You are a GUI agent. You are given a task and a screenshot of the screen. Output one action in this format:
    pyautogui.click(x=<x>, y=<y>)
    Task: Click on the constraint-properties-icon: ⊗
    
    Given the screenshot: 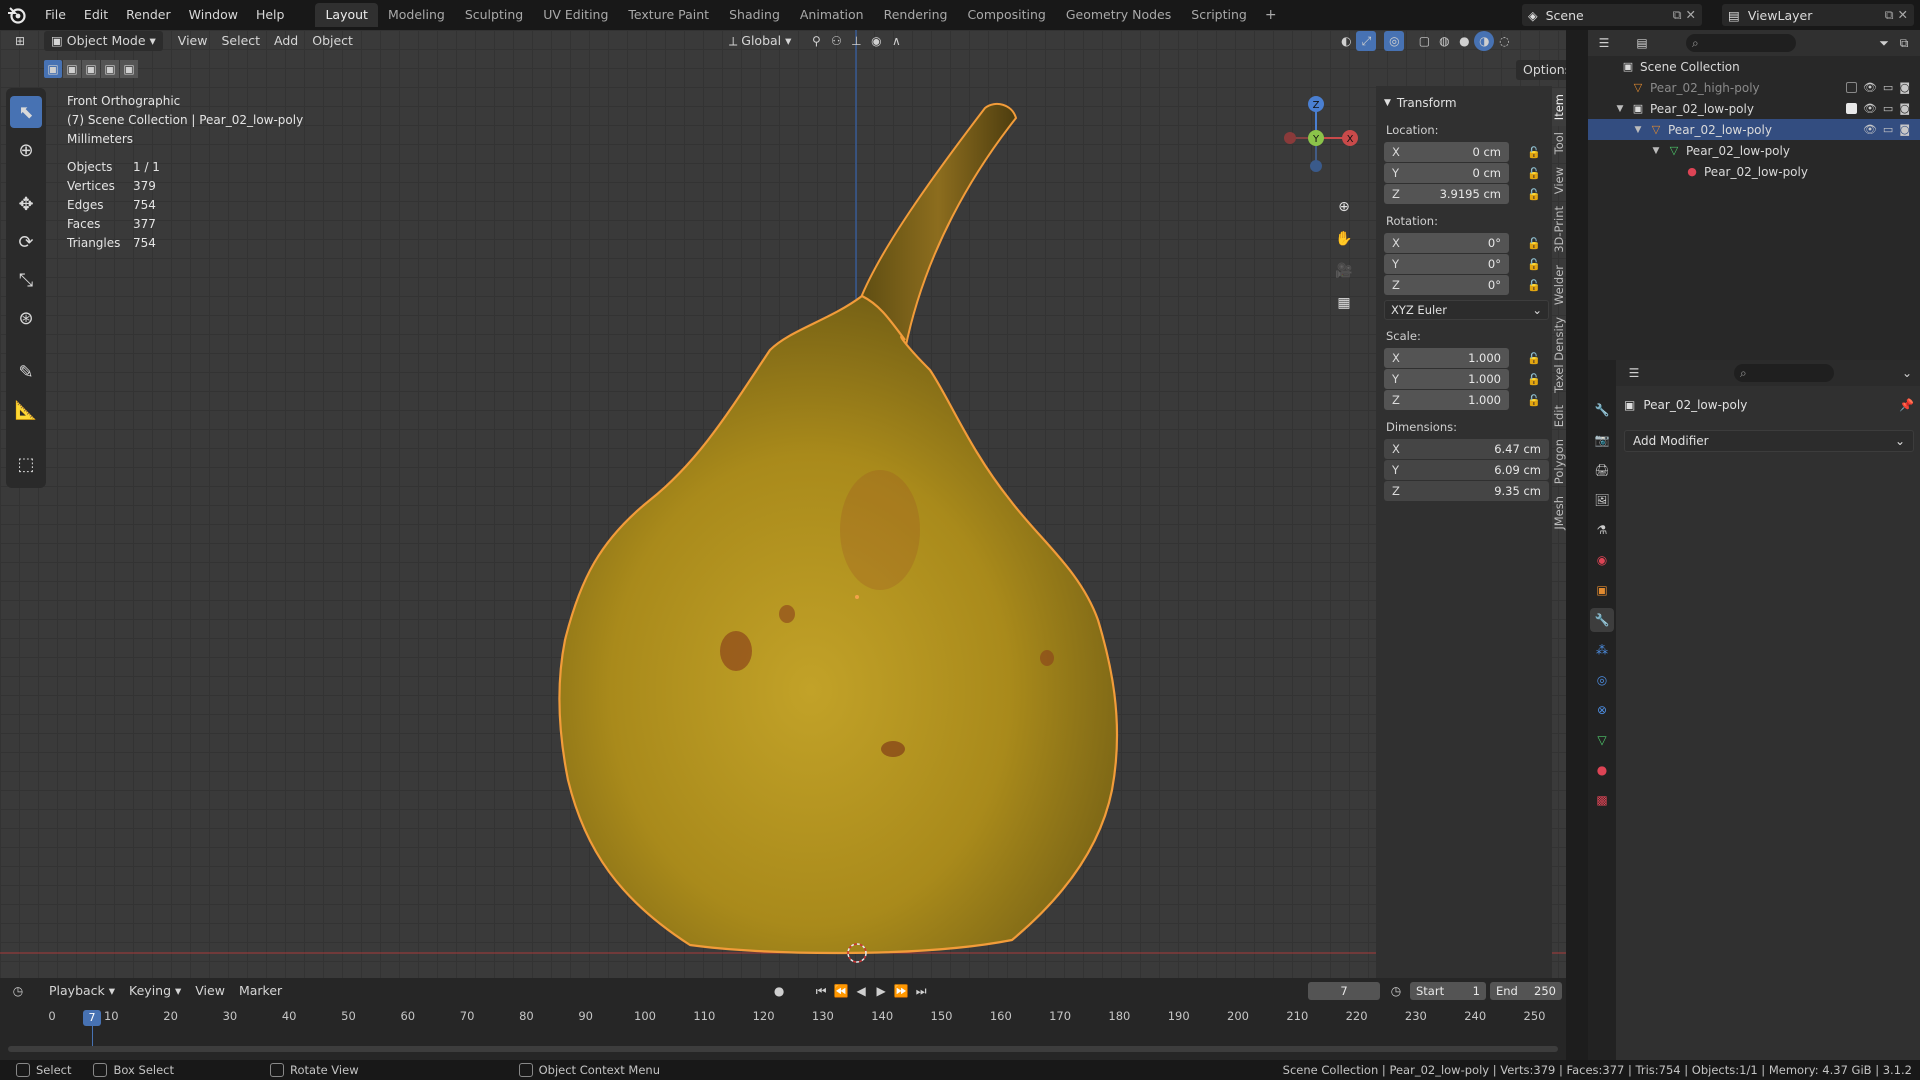 What is the action you would take?
    pyautogui.click(x=1602, y=710)
    